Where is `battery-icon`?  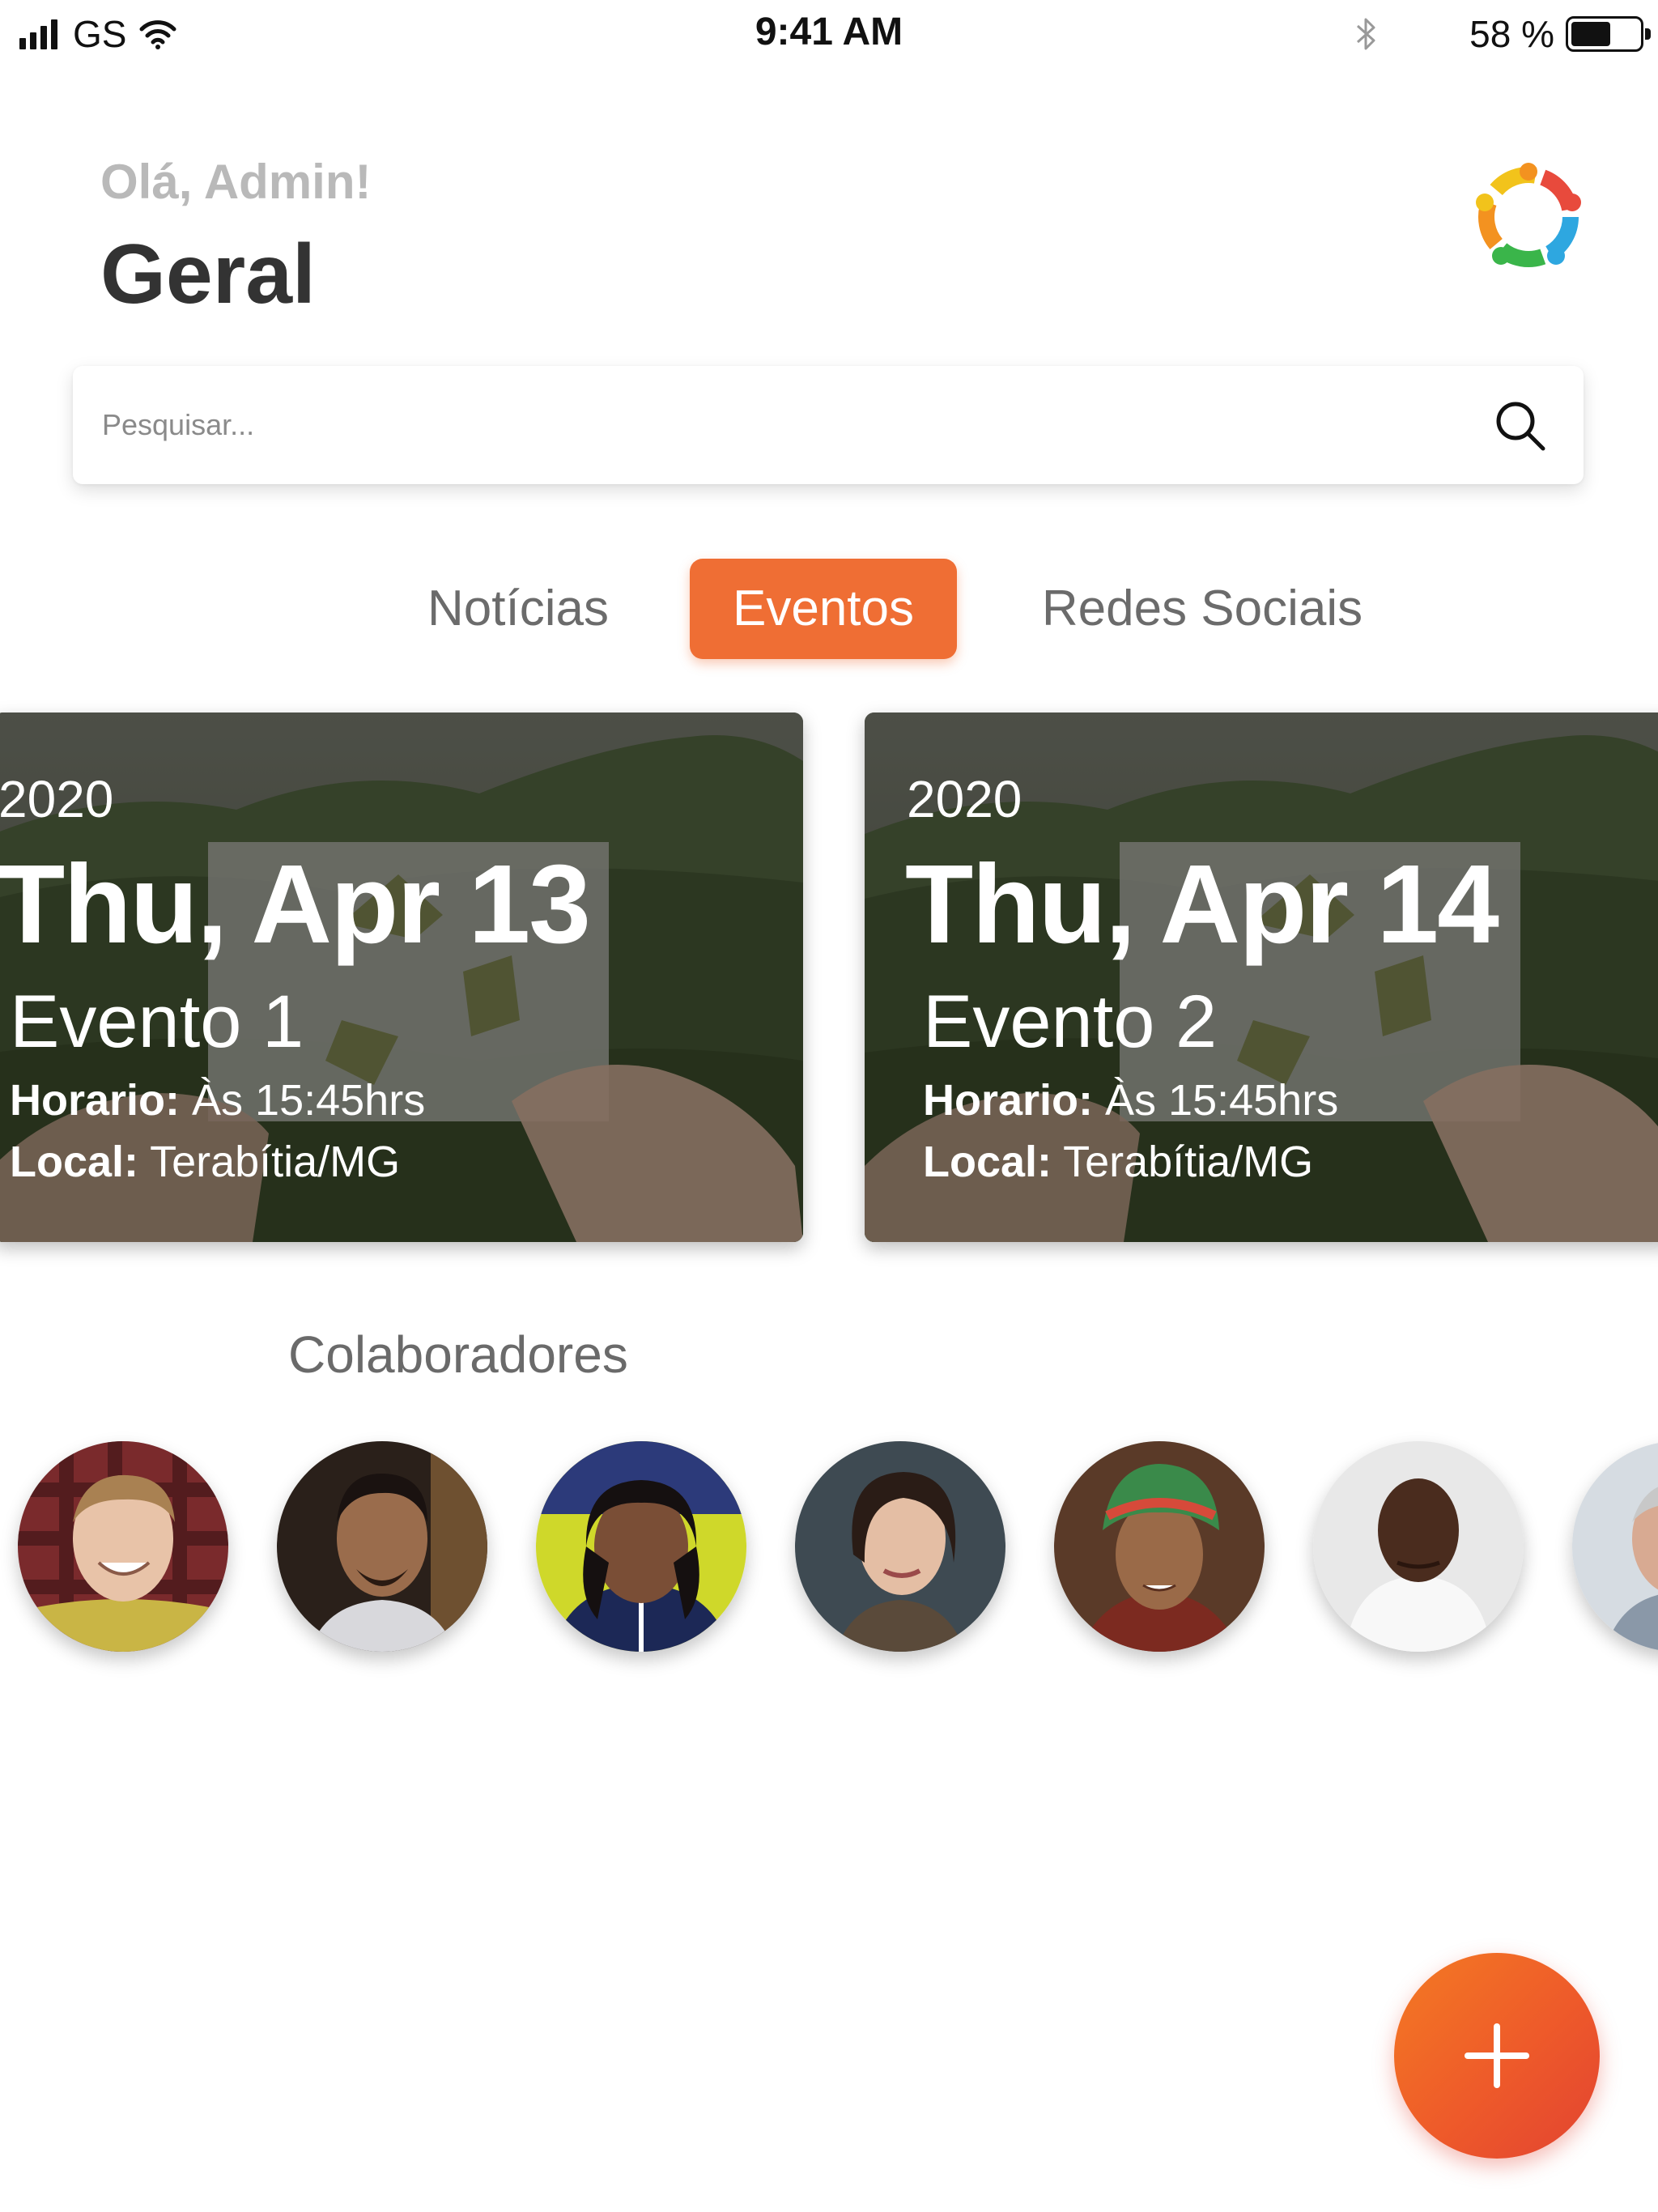 battery-icon is located at coordinates (1608, 34).